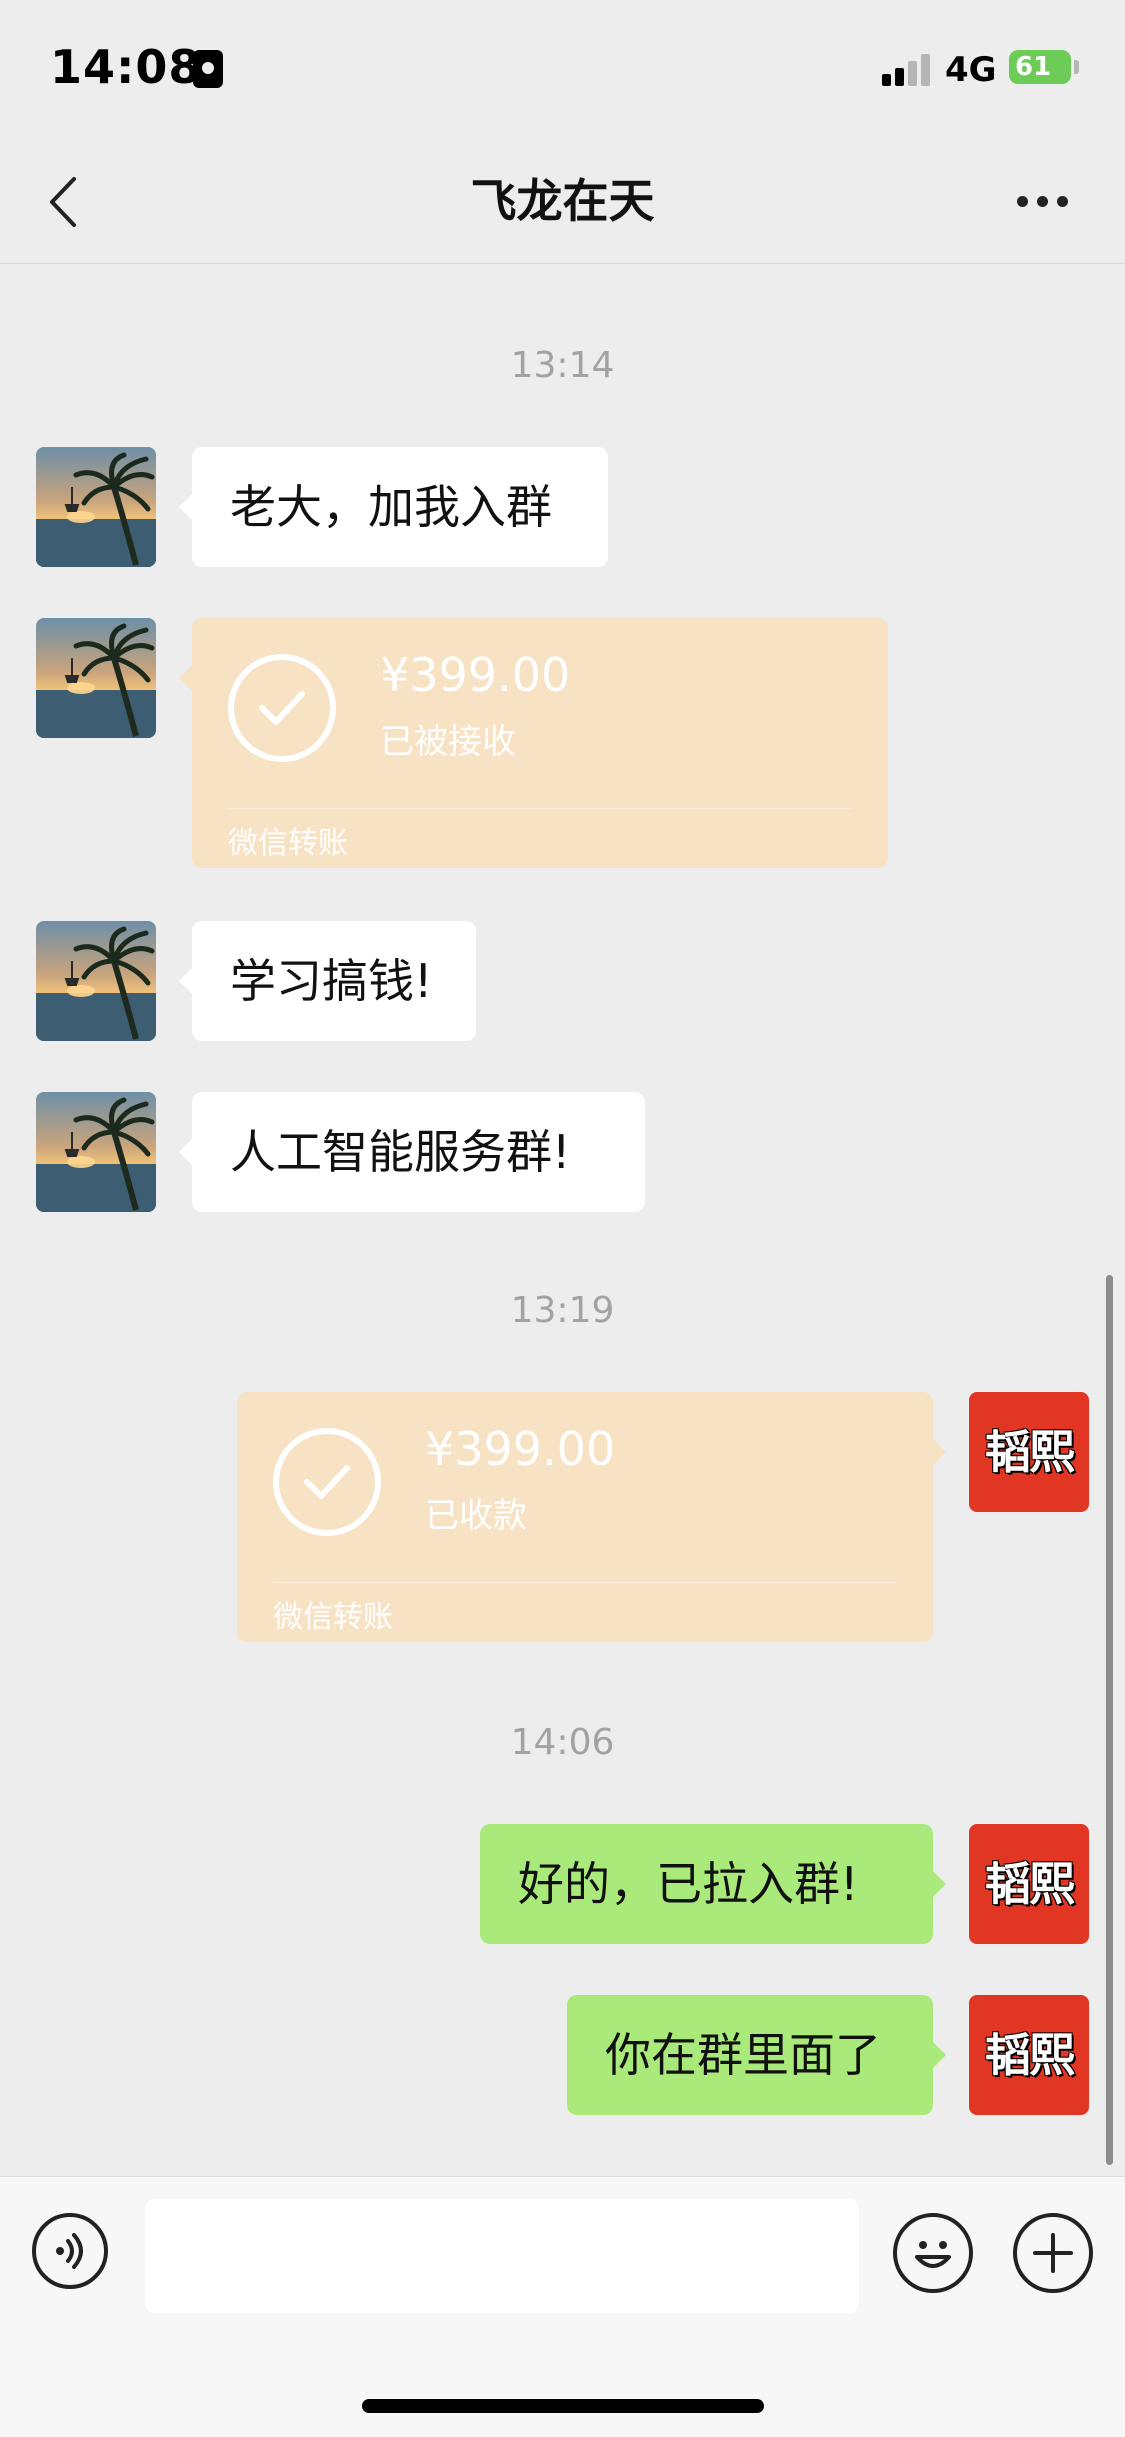 Image resolution: width=1125 pixels, height=2437 pixels. Describe the element at coordinates (706, 1884) in the screenshot. I see `sent-message: 好的，已拉入群!` at that location.